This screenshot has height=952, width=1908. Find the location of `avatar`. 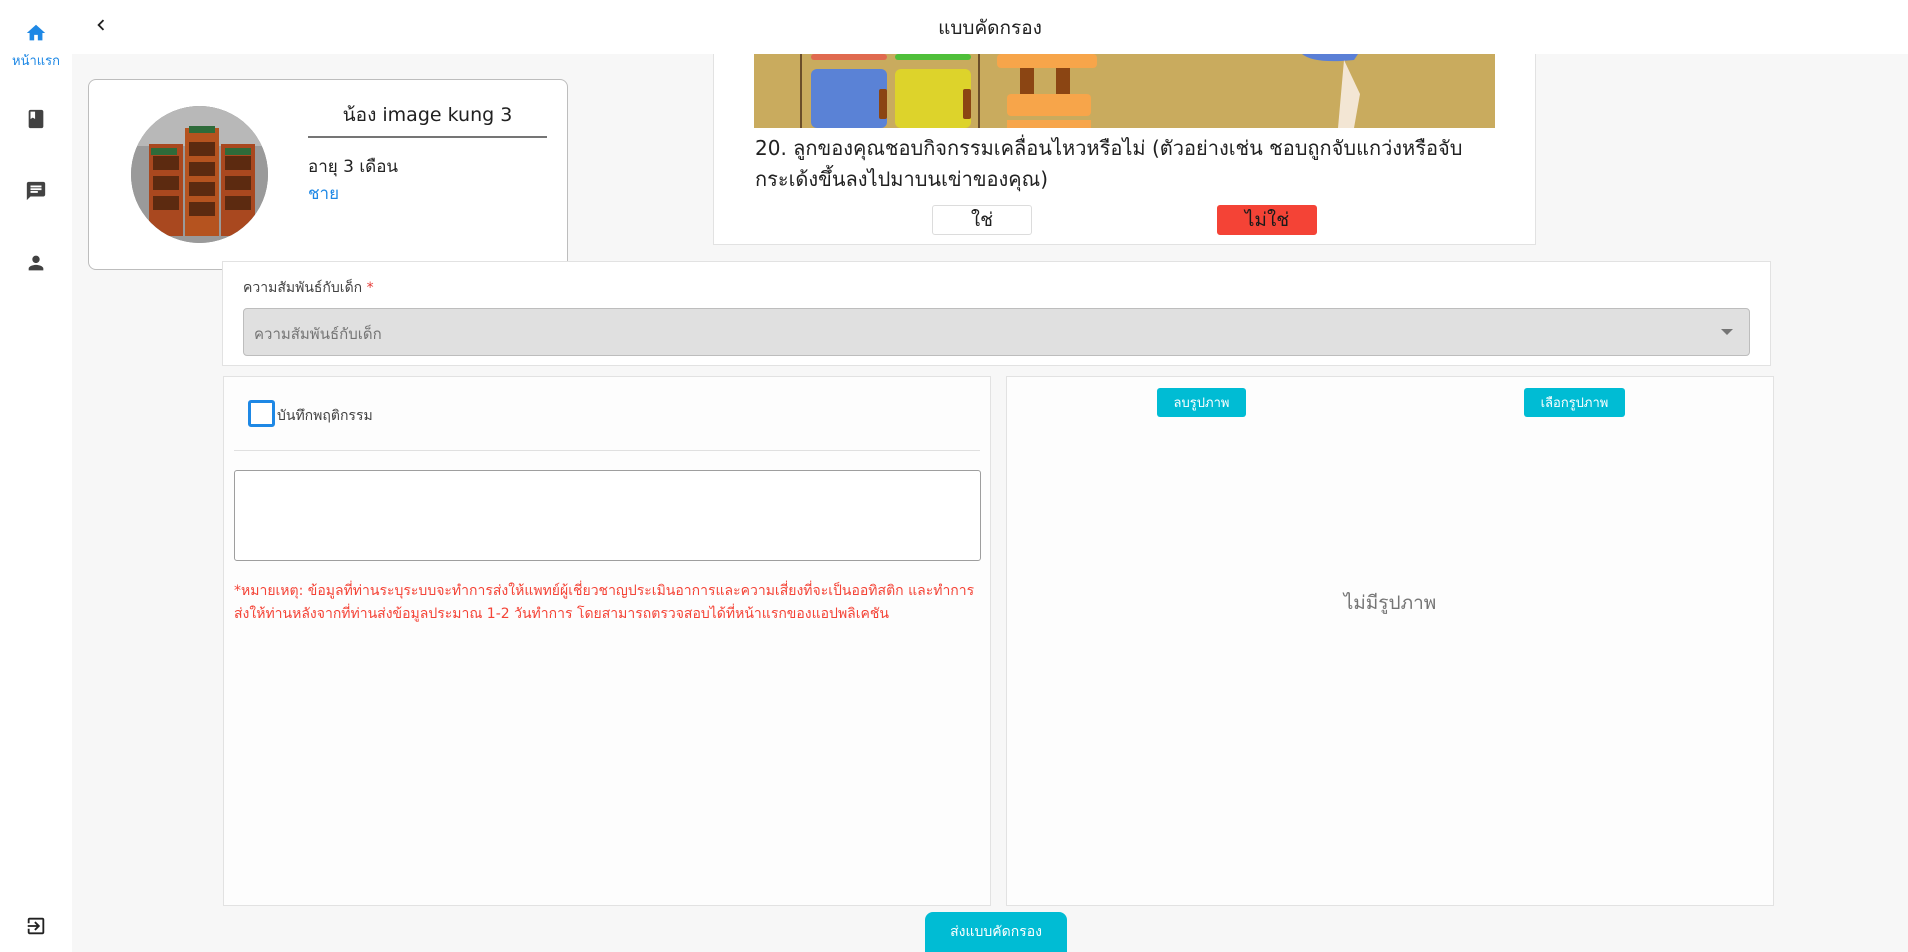

avatar is located at coordinates (199, 174).